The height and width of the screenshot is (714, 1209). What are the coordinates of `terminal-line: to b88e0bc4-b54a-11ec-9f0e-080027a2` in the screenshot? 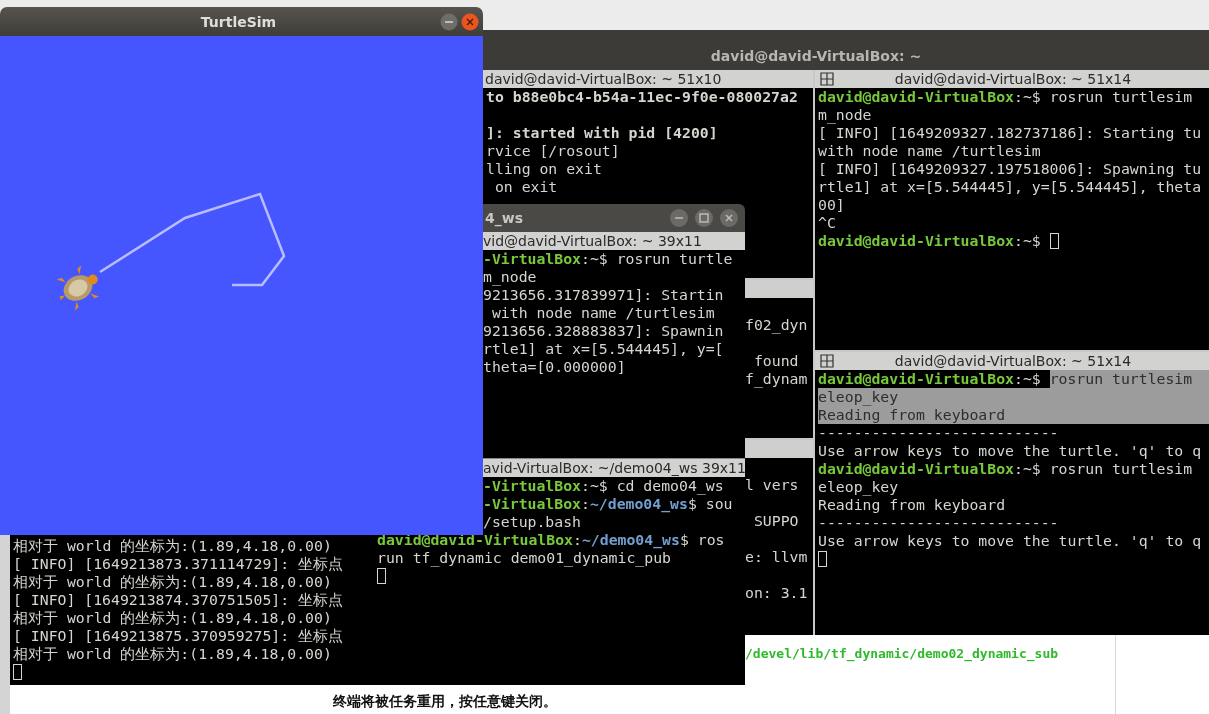 It's located at (642, 97).